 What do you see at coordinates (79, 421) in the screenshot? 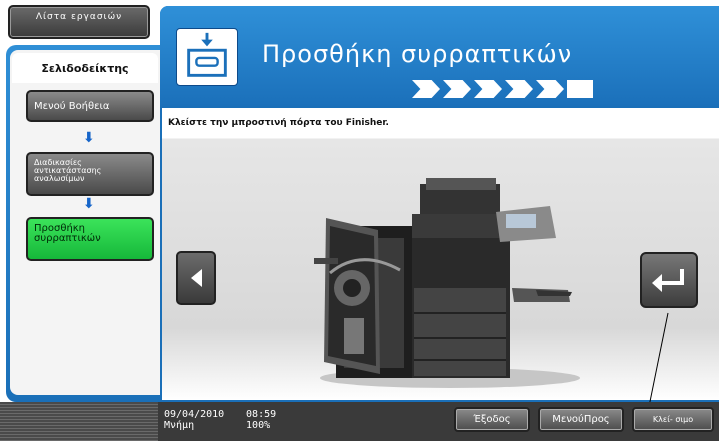
I see `status-bar-pattern` at bounding box center [79, 421].